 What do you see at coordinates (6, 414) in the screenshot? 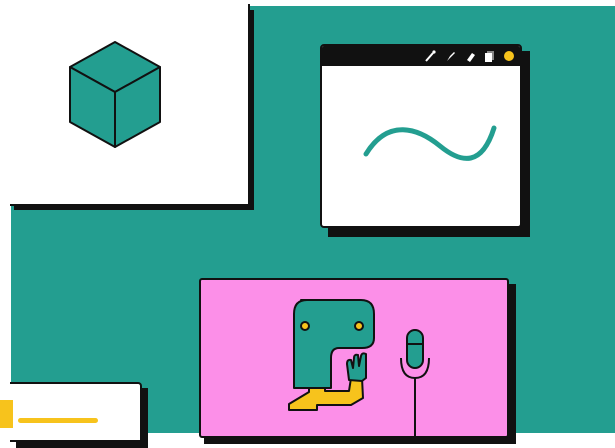
I see `yellow-tab` at bounding box center [6, 414].